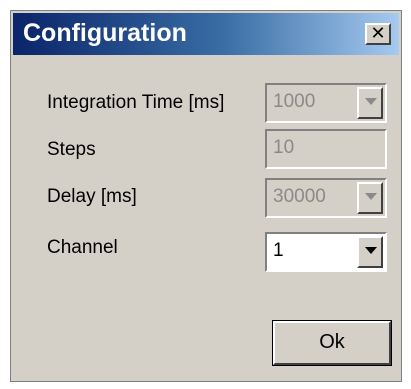 The height and width of the screenshot is (389, 411). What do you see at coordinates (294, 101) in the screenshot?
I see `integration-time-value: 1000` at bounding box center [294, 101].